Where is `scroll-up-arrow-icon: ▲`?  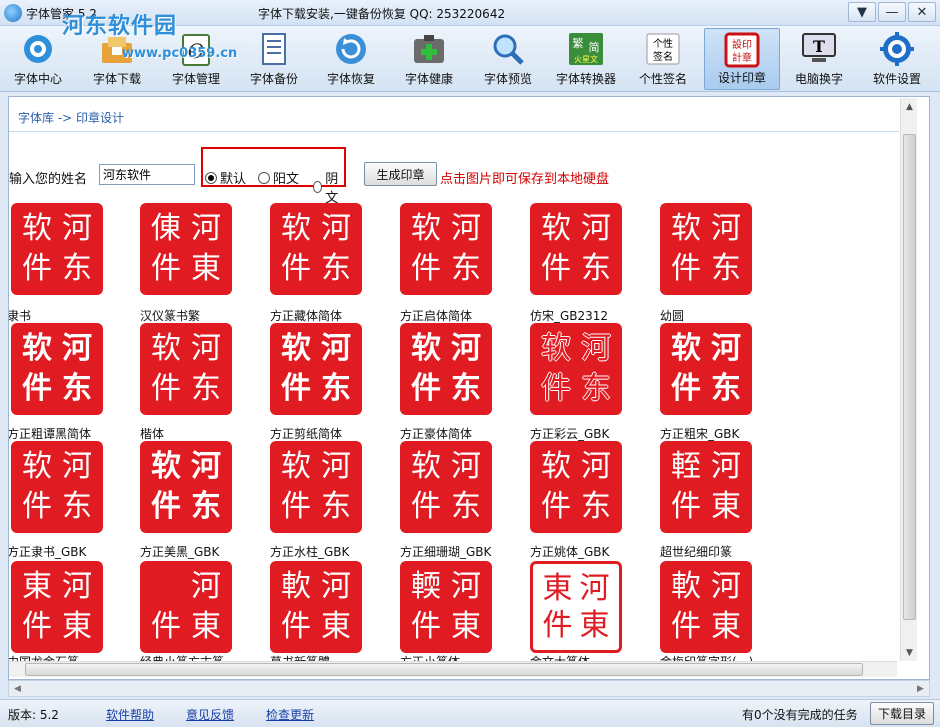 scroll-up-arrow-icon: ▲ is located at coordinates (909, 106).